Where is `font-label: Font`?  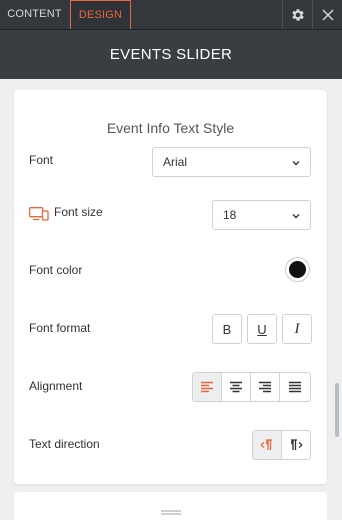 font-label: Font is located at coordinates (41, 160).